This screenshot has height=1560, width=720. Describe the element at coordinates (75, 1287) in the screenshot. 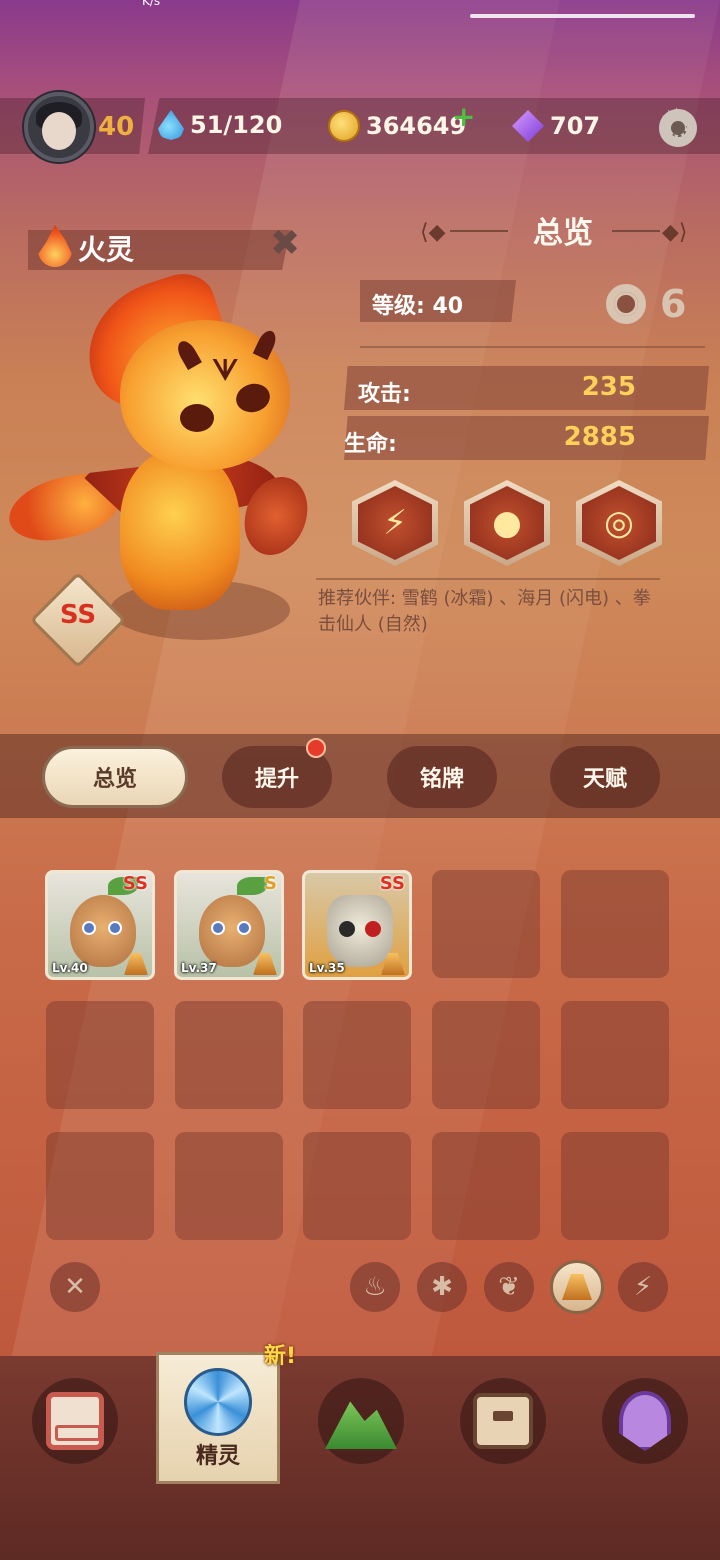

I see `clear-filter-icon: ✕` at that location.